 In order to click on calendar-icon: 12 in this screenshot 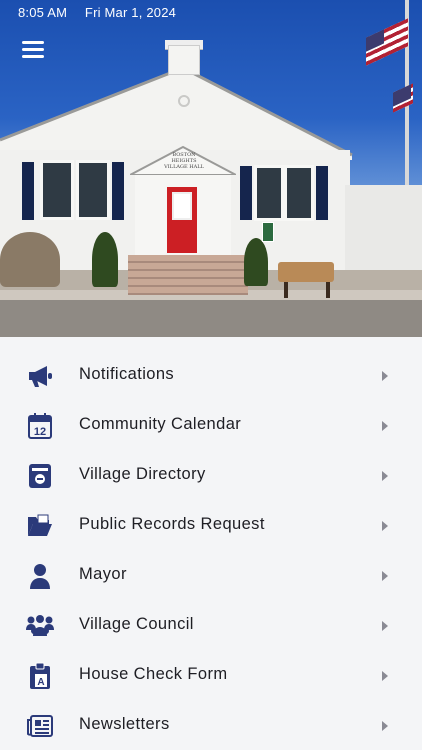, I will do `click(40, 426)`.